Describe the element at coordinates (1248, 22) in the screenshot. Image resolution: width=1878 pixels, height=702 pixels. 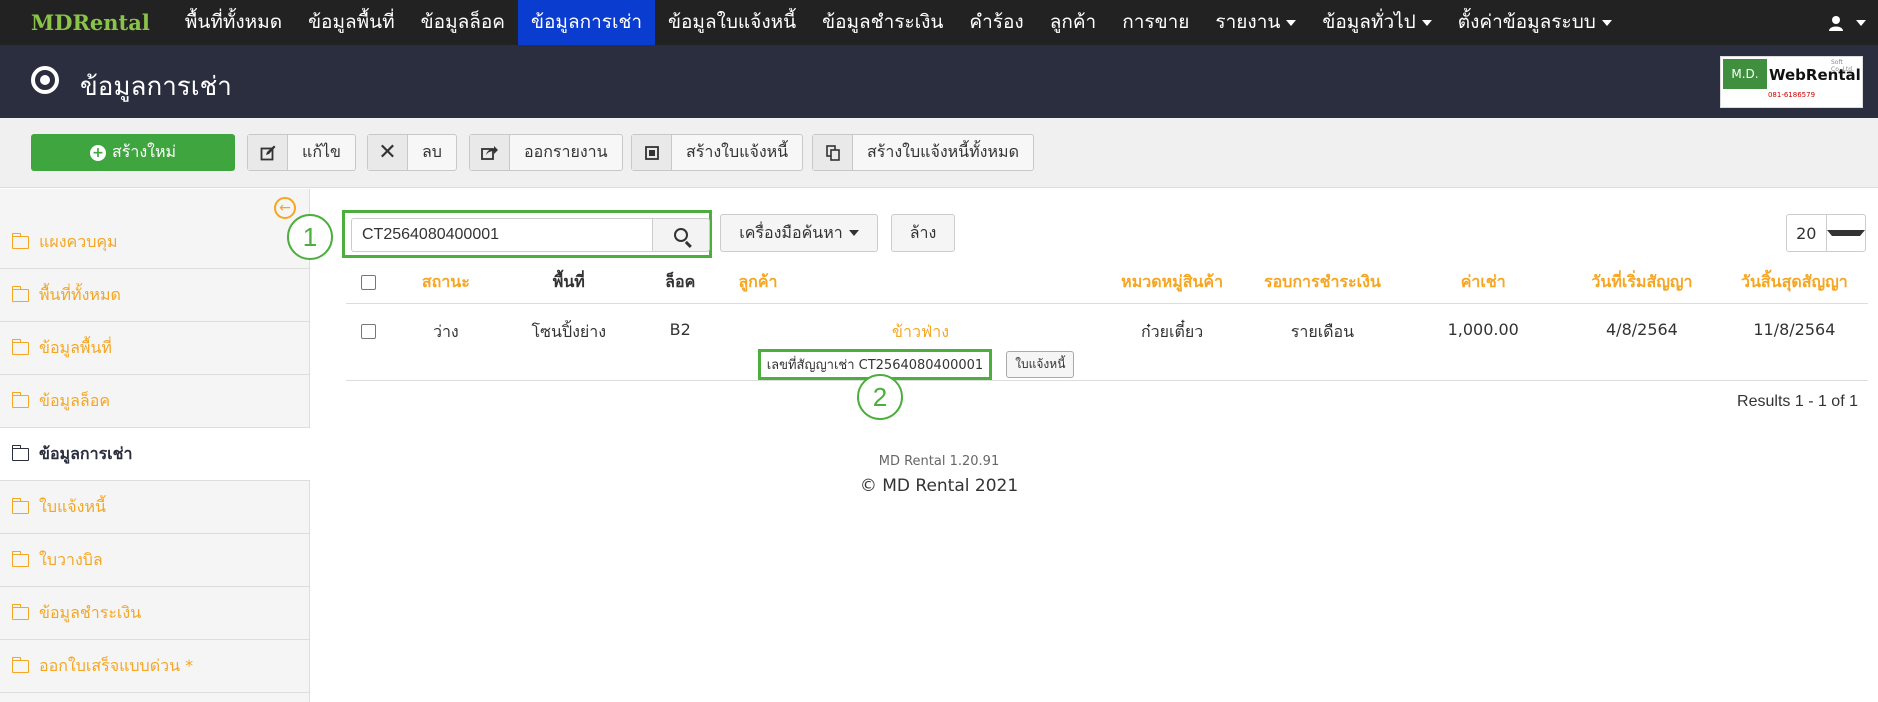
I see `nav-label: รายงาน` at that location.